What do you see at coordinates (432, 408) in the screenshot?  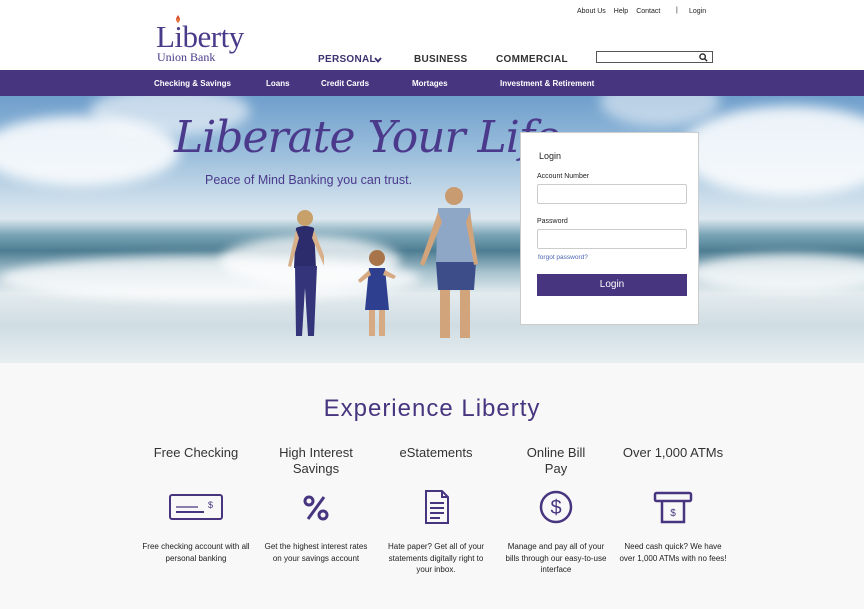 I see `features-heading: Experience Liberty` at bounding box center [432, 408].